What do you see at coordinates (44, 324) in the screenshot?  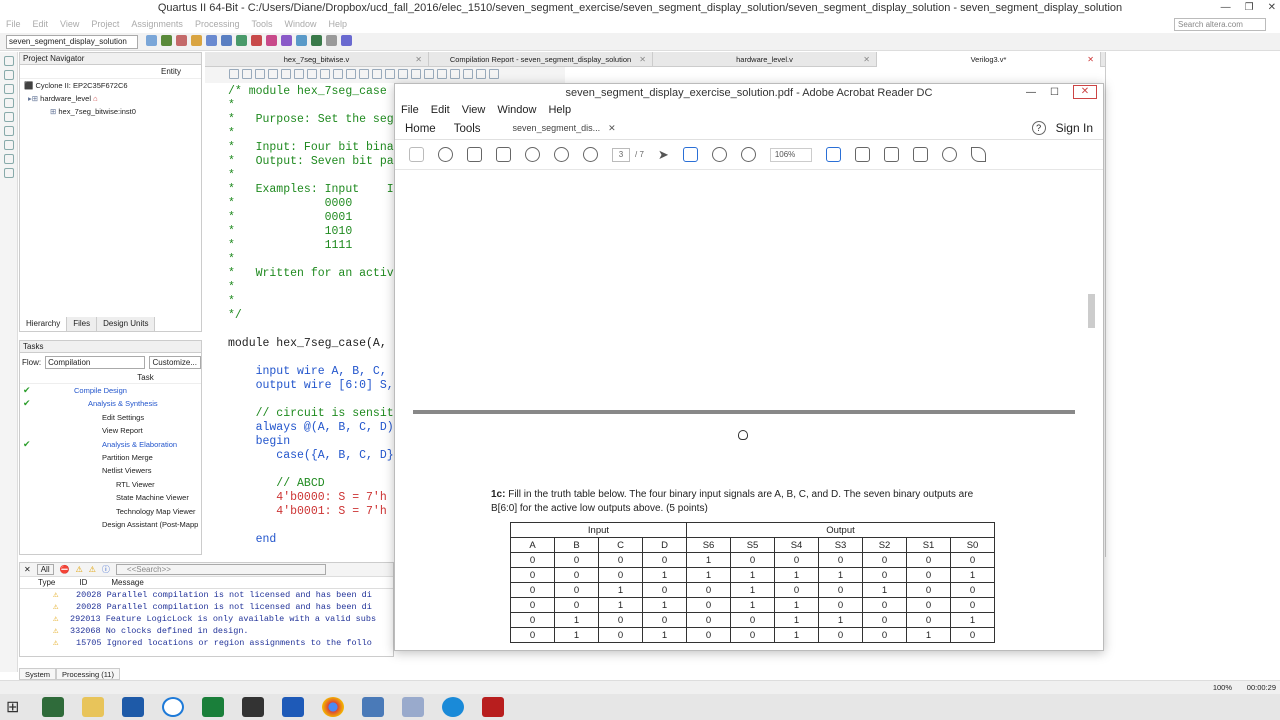 I see `tab-hierarchy: Hierarchy` at bounding box center [44, 324].